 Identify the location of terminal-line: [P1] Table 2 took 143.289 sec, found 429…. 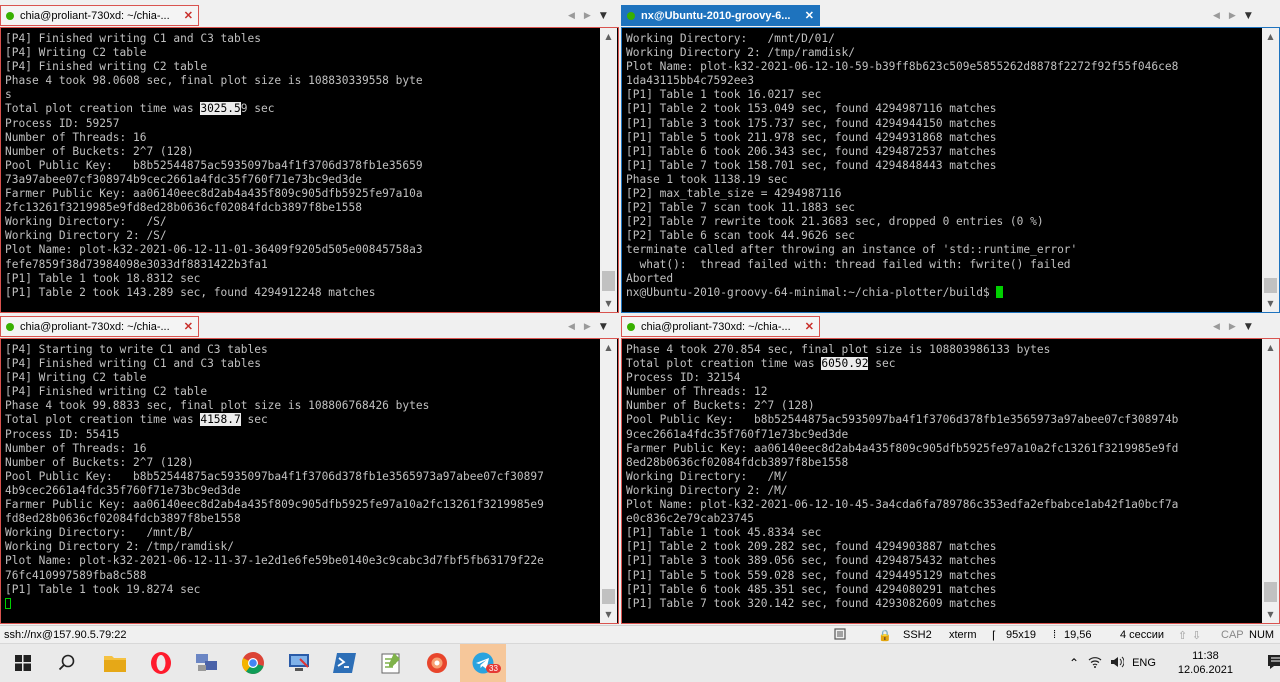
(190, 292).